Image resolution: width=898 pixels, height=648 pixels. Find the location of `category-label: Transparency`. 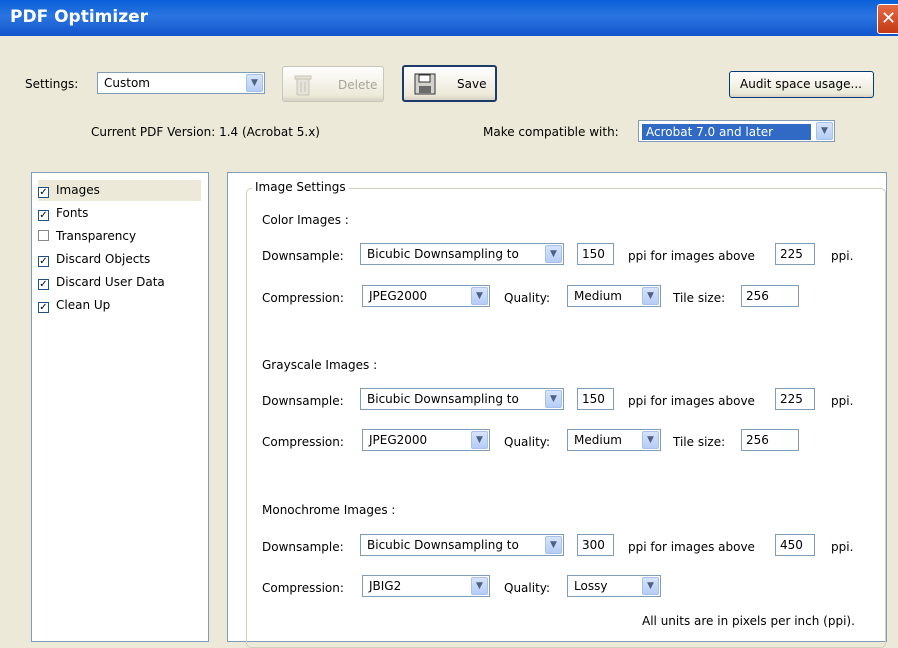

category-label: Transparency is located at coordinates (96, 236).